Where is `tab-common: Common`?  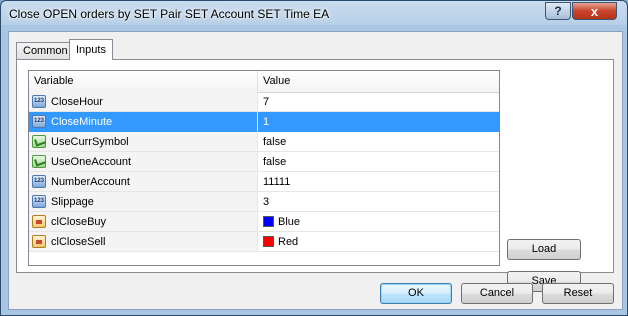 tab-common: Common is located at coordinates (45, 50).